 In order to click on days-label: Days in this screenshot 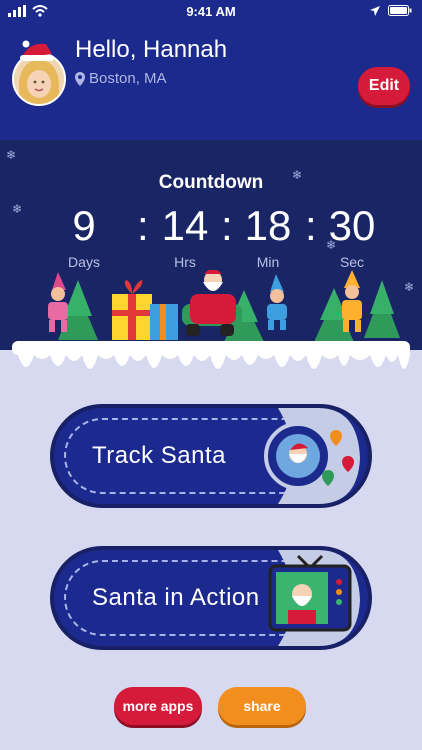, I will do `click(84, 262)`.